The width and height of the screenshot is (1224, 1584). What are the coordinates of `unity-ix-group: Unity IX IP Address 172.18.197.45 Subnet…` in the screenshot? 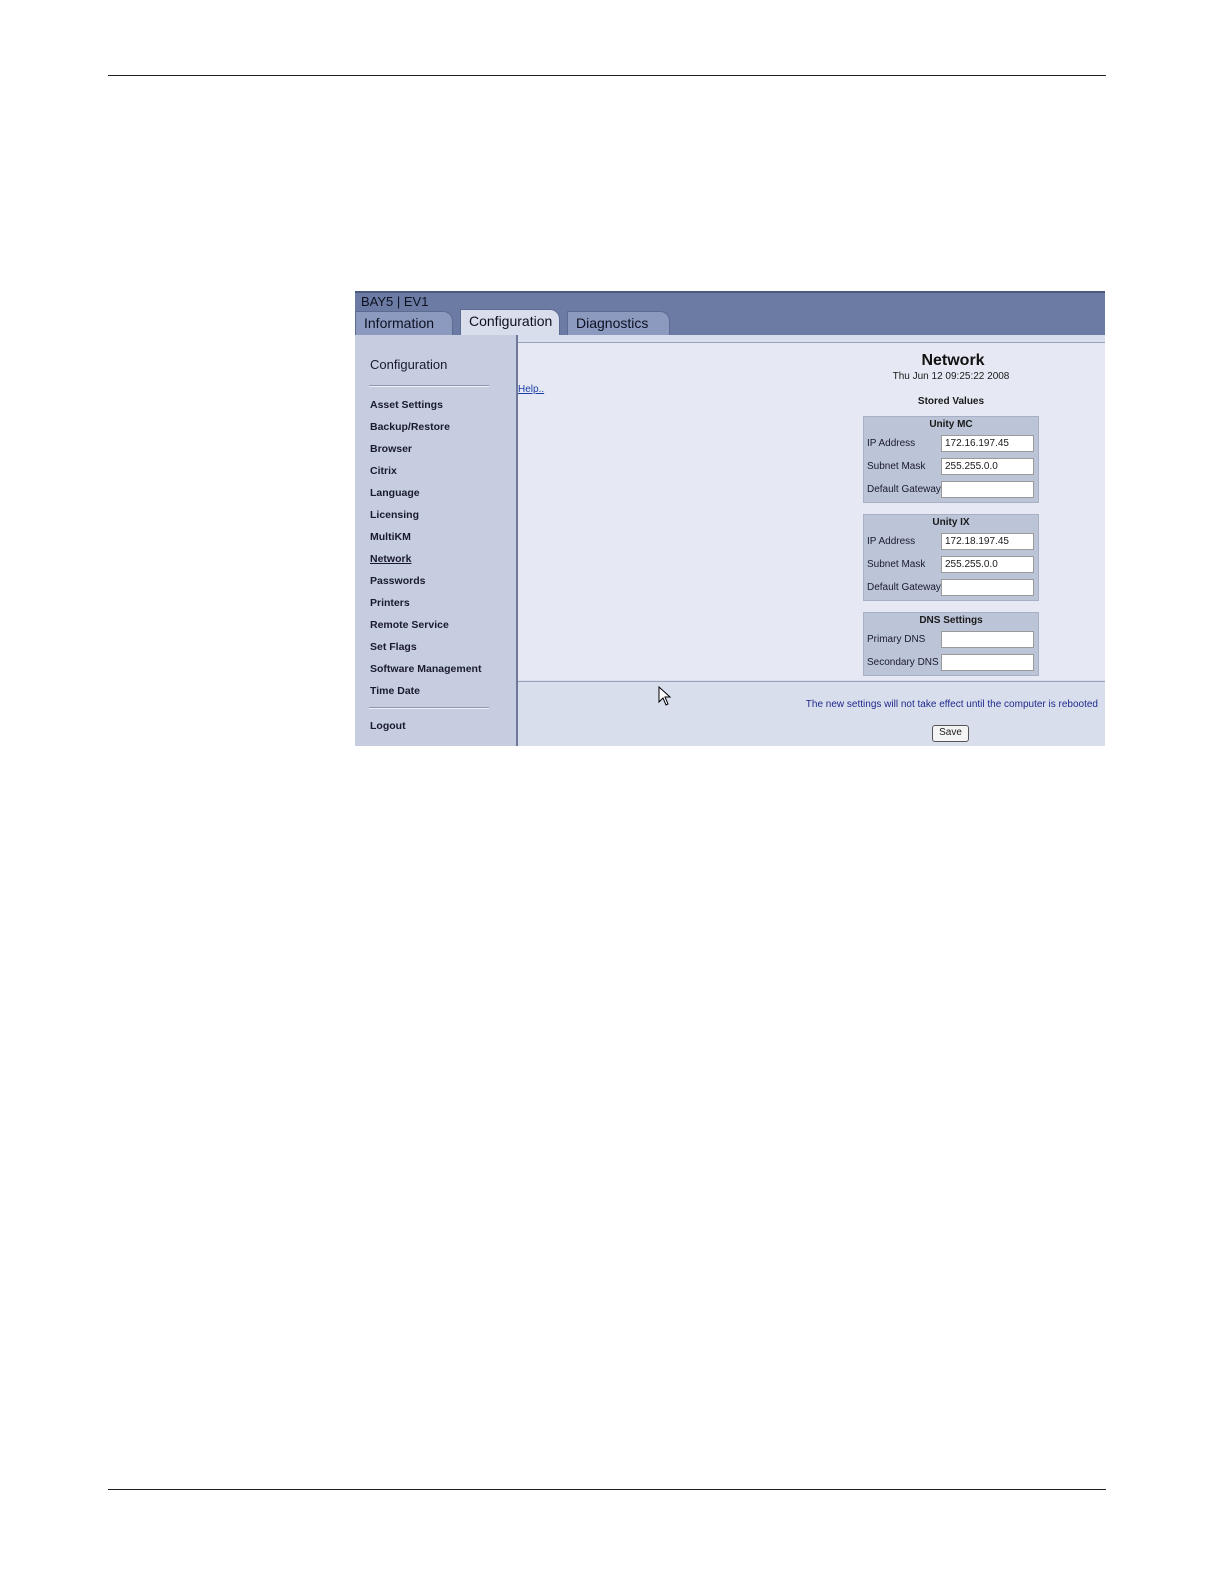 It's located at (951, 557).